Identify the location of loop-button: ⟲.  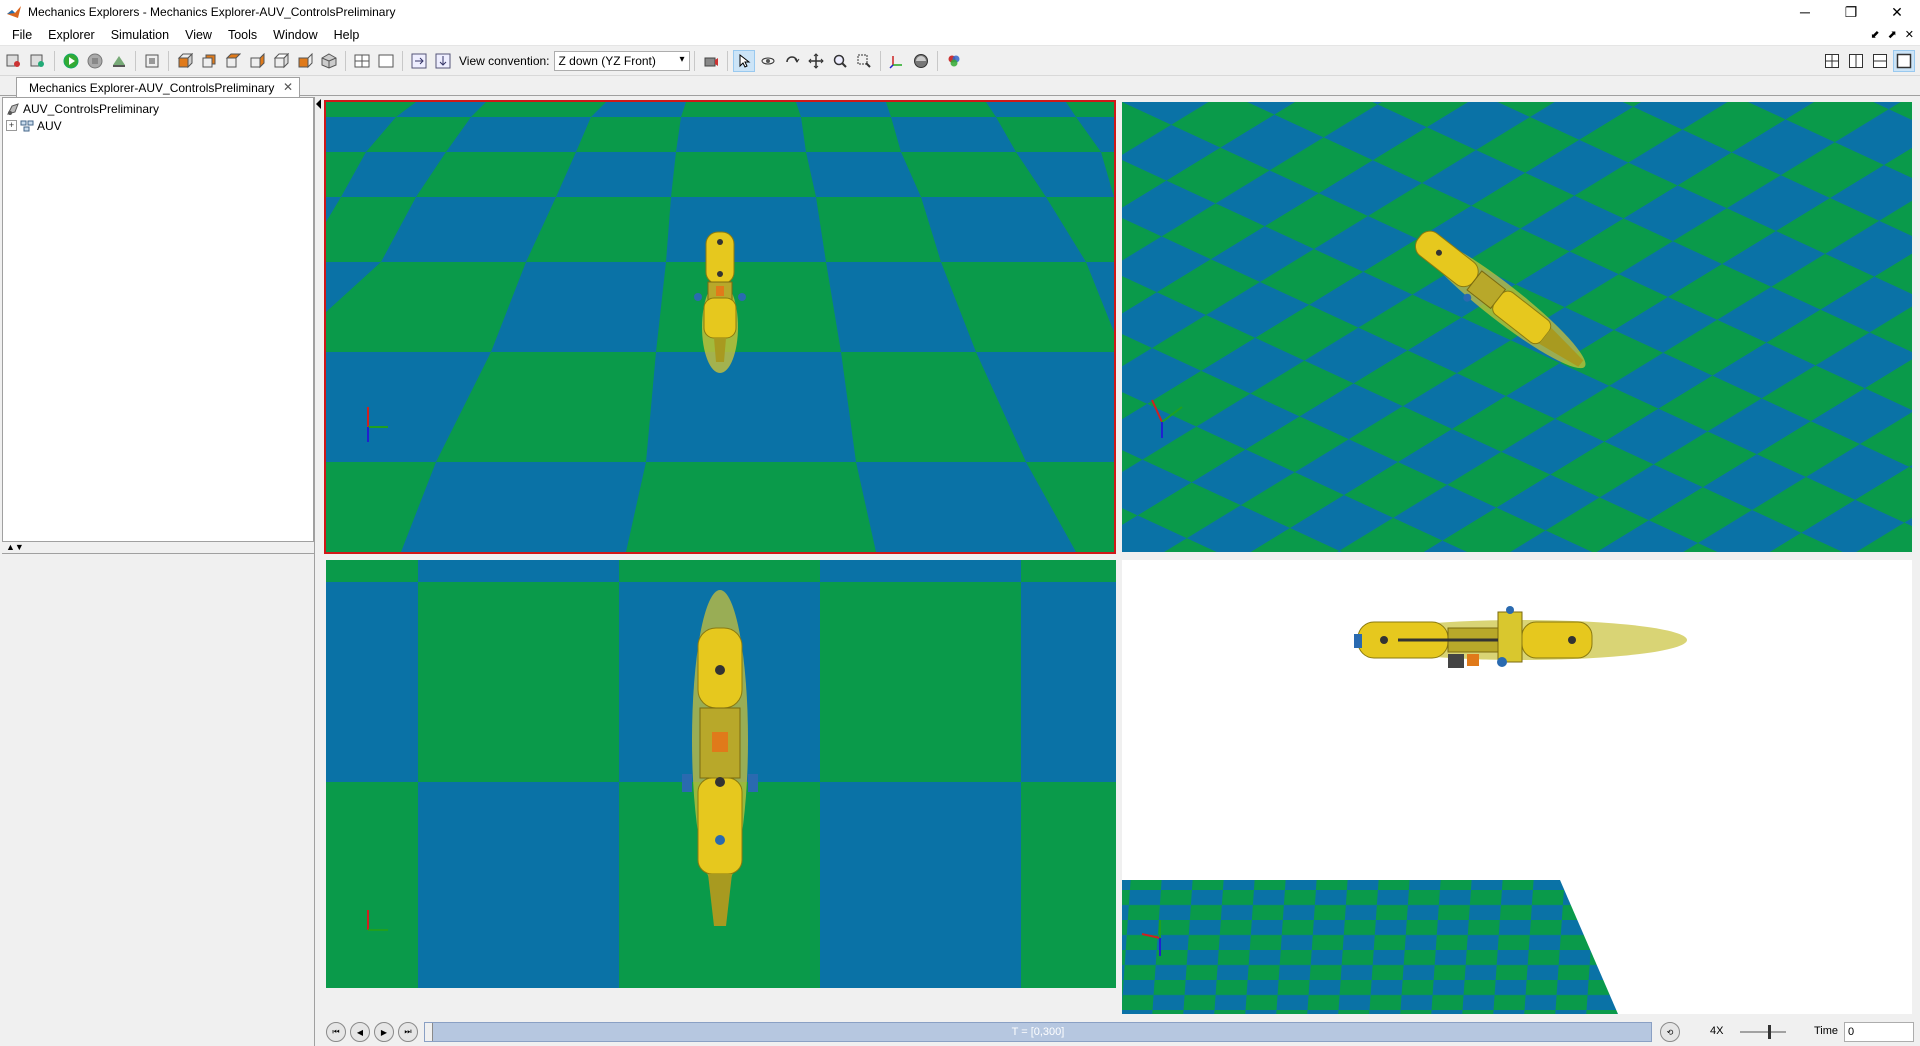
(1670, 1032).